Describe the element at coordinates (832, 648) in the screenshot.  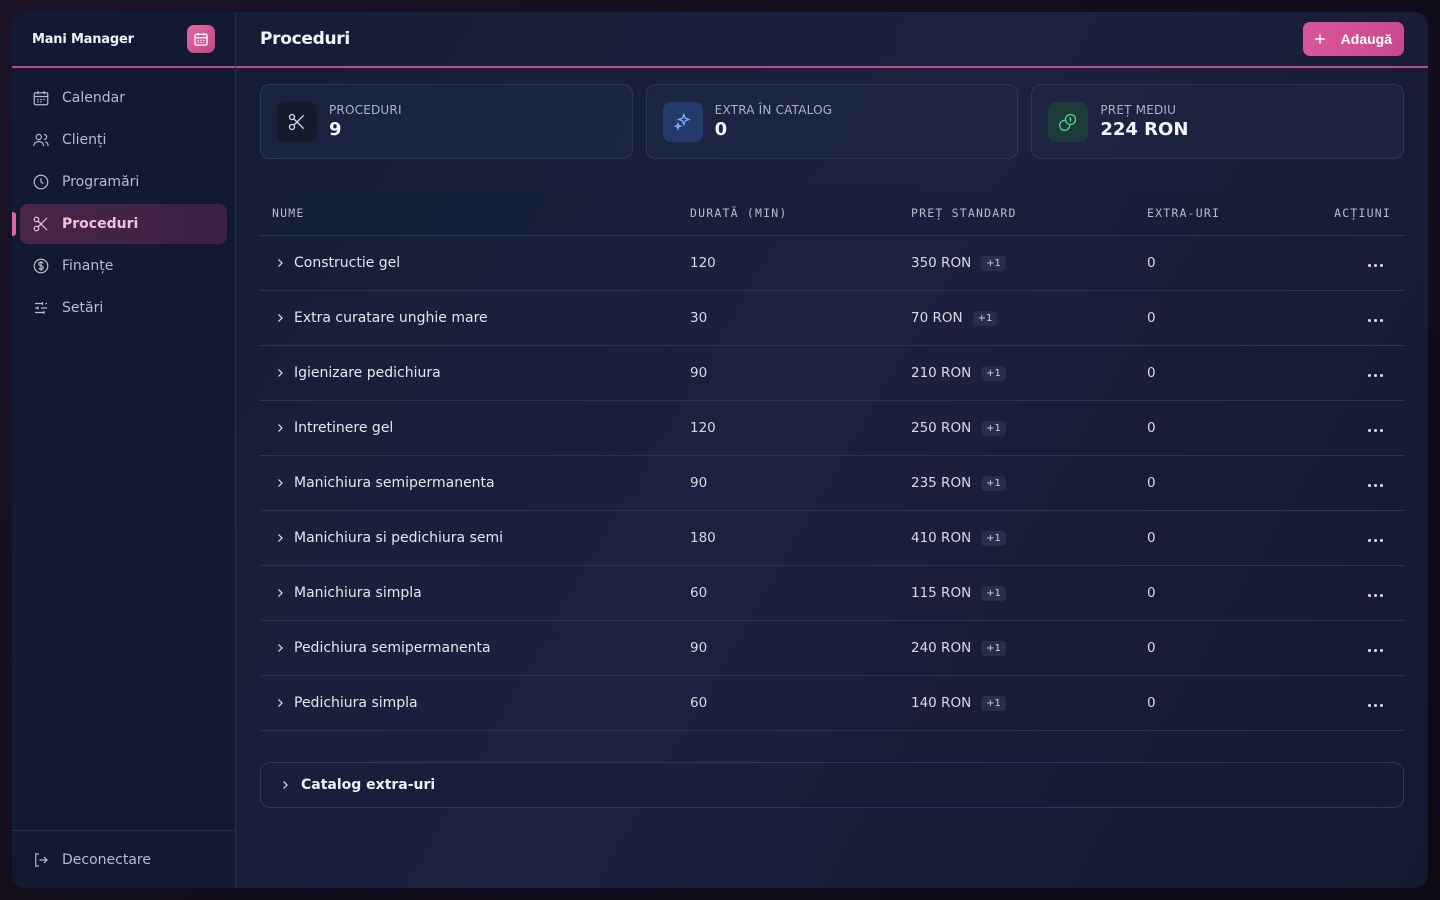
I see `table-row: Pedichiura semipermanenta 90 240 RON +1 0` at that location.